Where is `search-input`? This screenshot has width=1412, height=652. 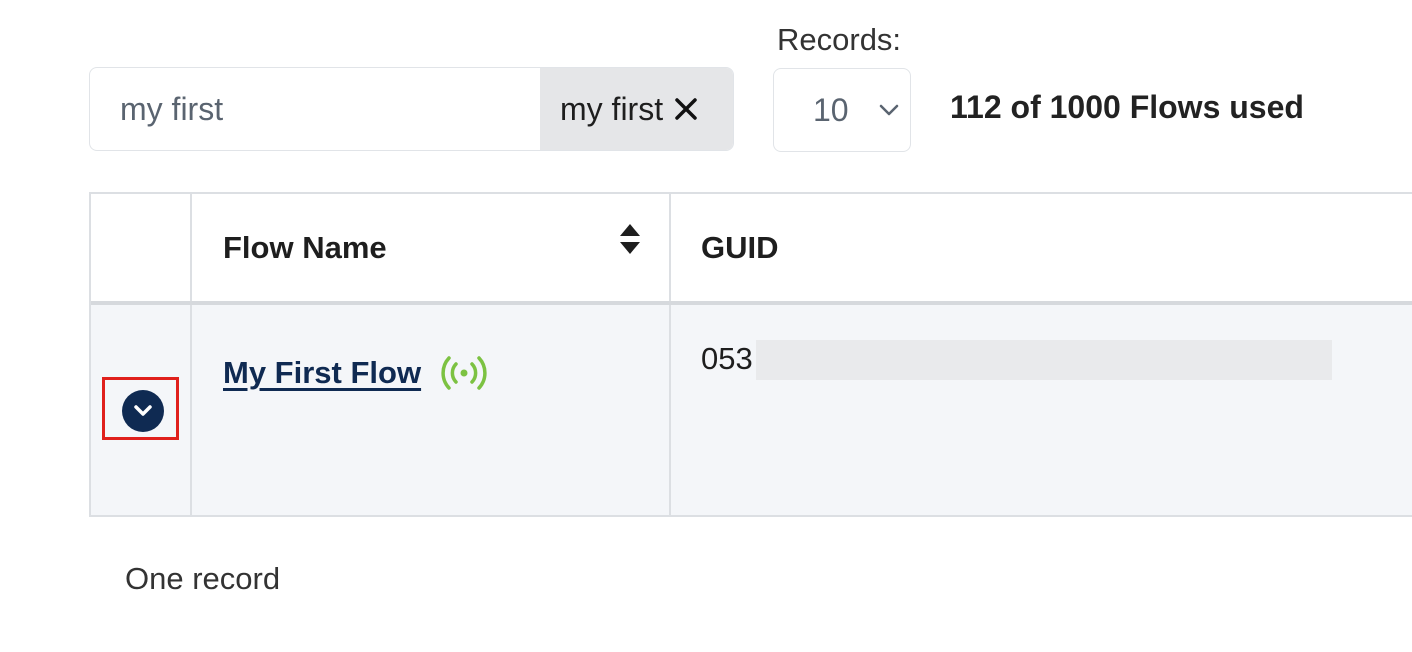 search-input is located at coordinates (315, 109).